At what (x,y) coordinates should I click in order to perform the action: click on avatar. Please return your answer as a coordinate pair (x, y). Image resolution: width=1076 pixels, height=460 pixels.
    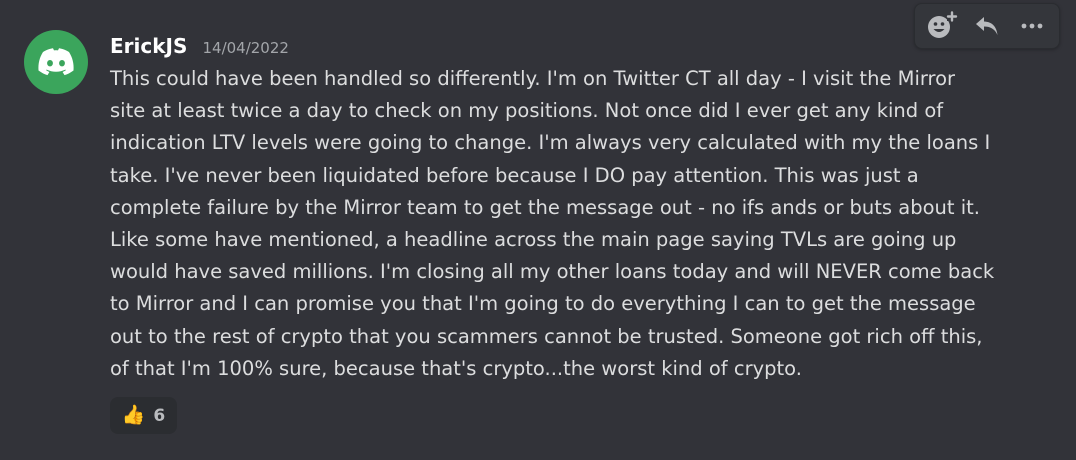
    Looking at the image, I should click on (56, 62).